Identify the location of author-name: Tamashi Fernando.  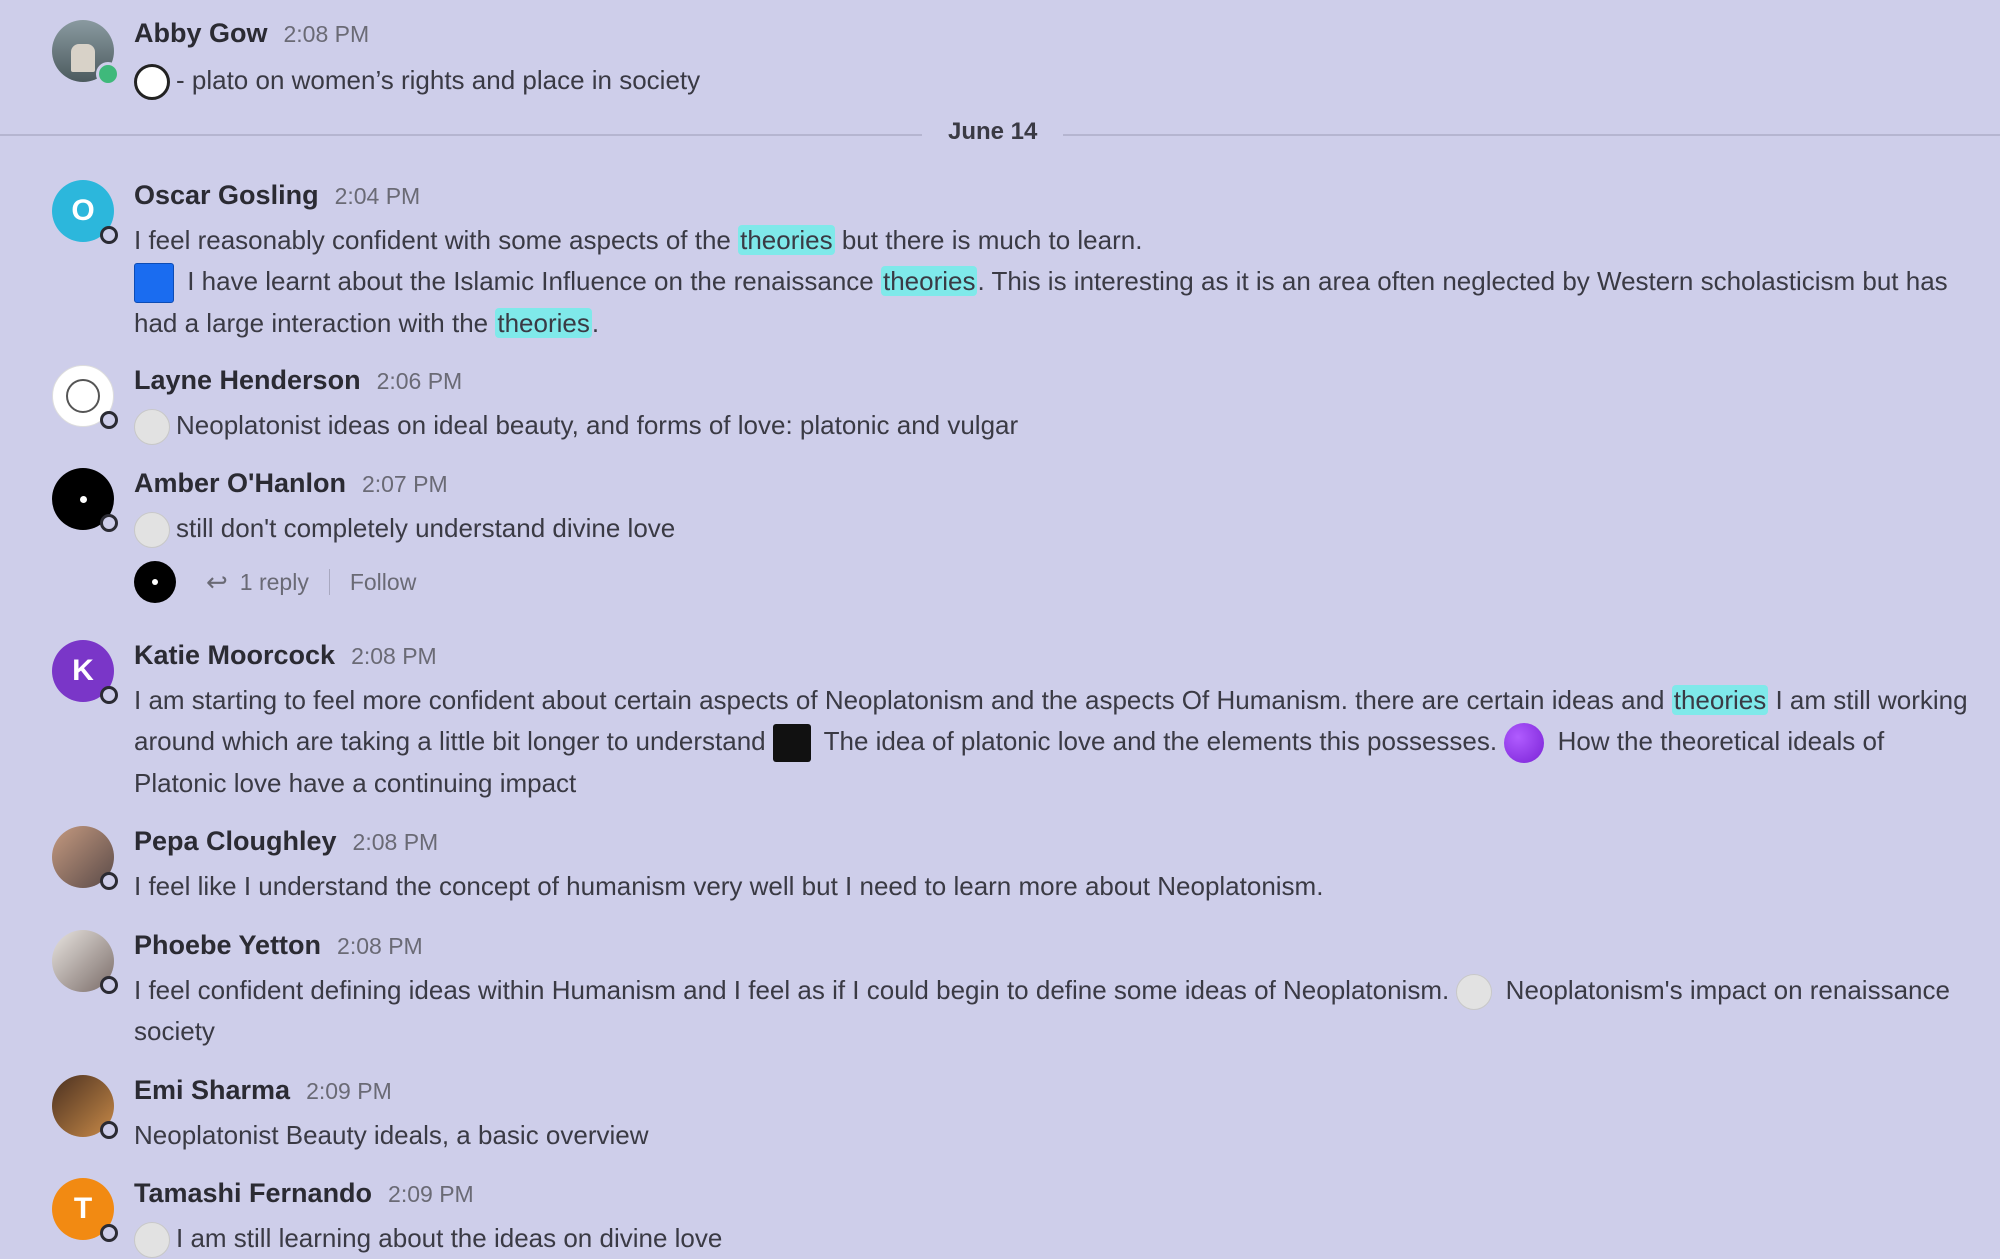
(253, 1193).